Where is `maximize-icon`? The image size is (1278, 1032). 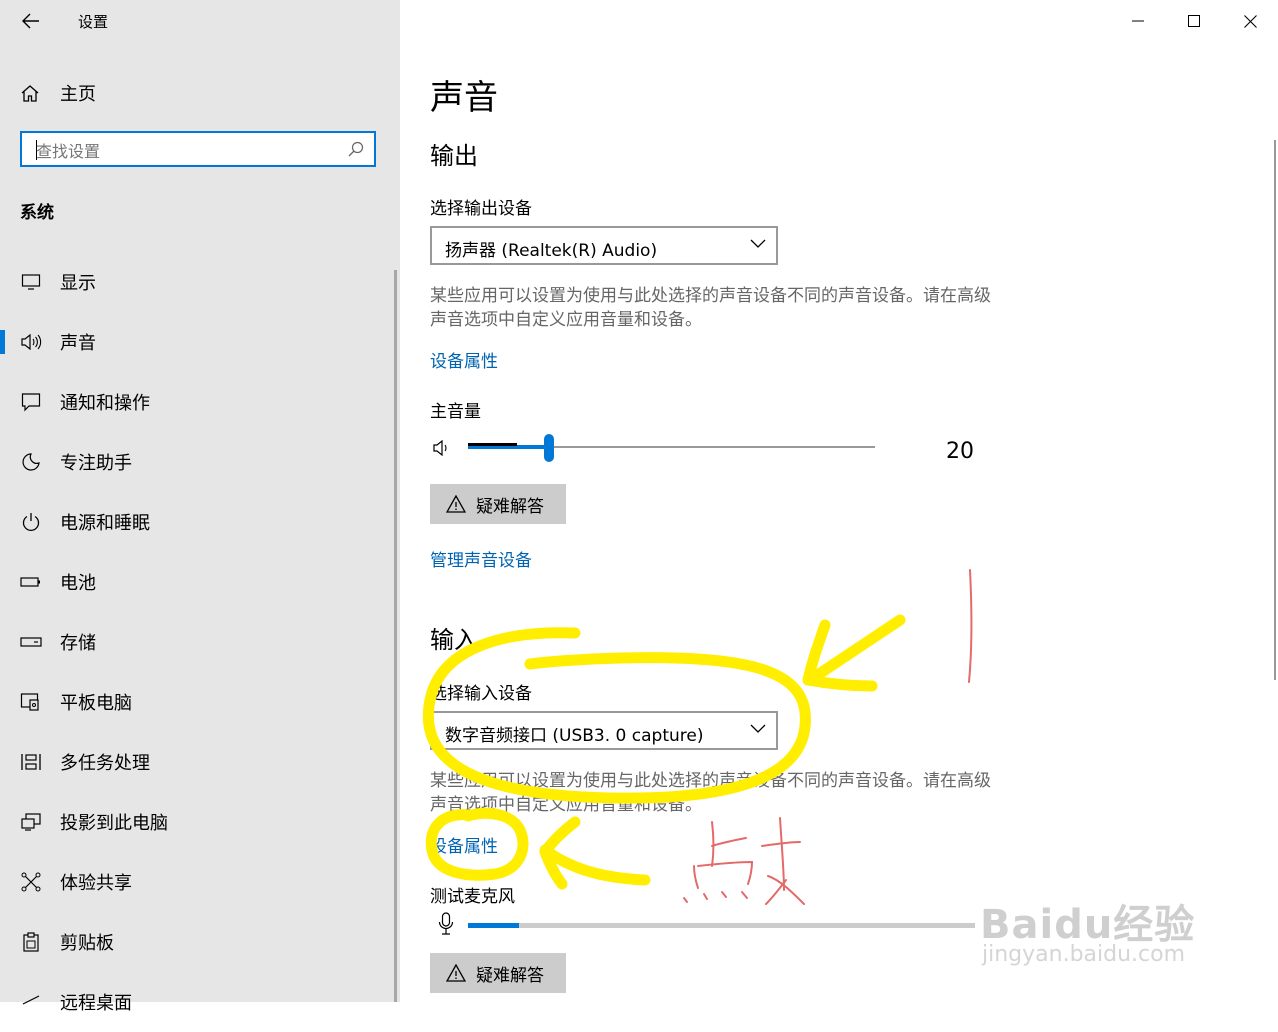 maximize-icon is located at coordinates (1194, 21).